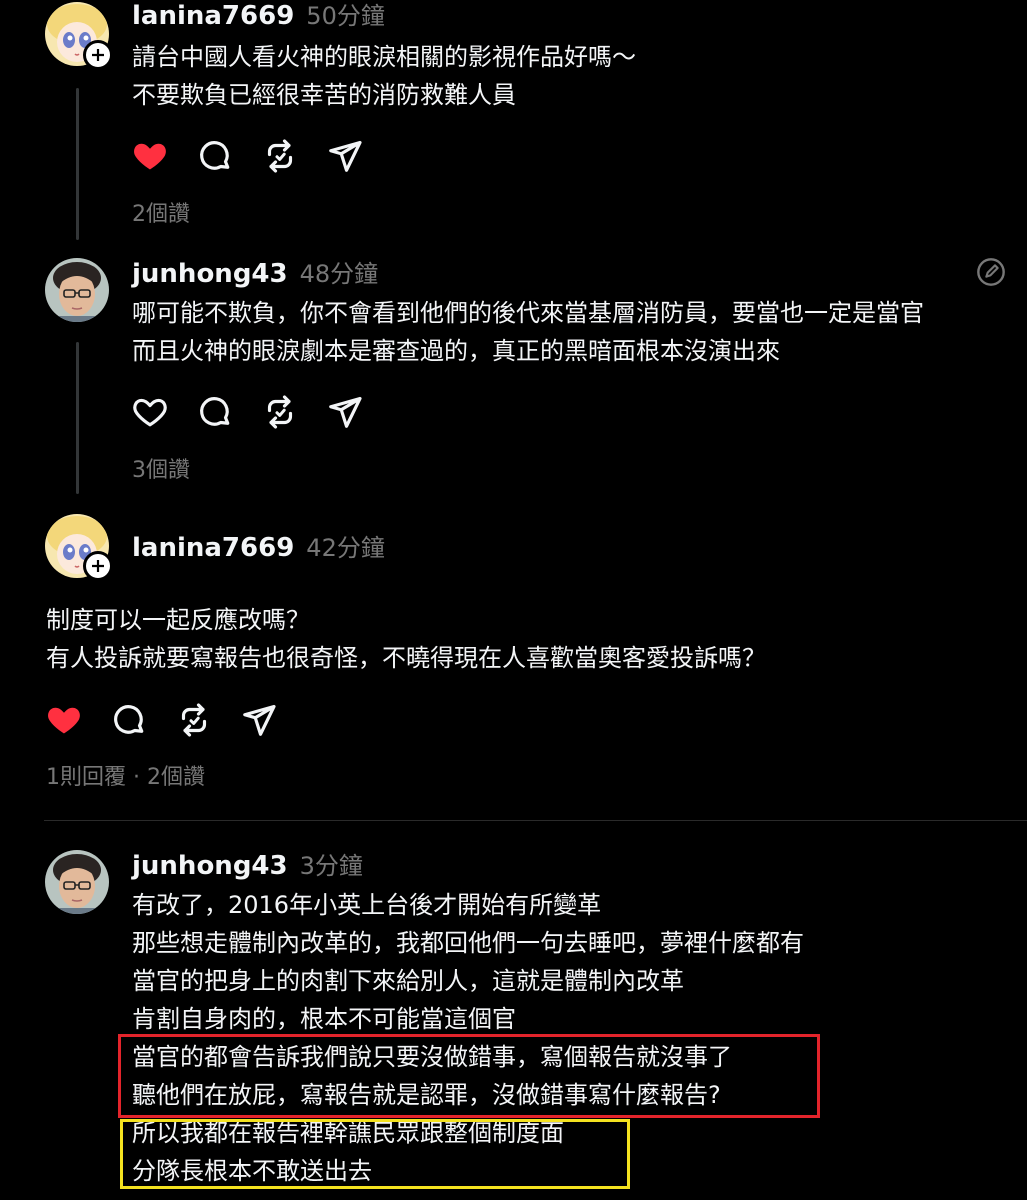 The width and height of the screenshot is (1027, 1200). What do you see at coordinates (161, 468) in the screenshot?
I see `like-count: 3個讚` at bounding box center [161, 468].